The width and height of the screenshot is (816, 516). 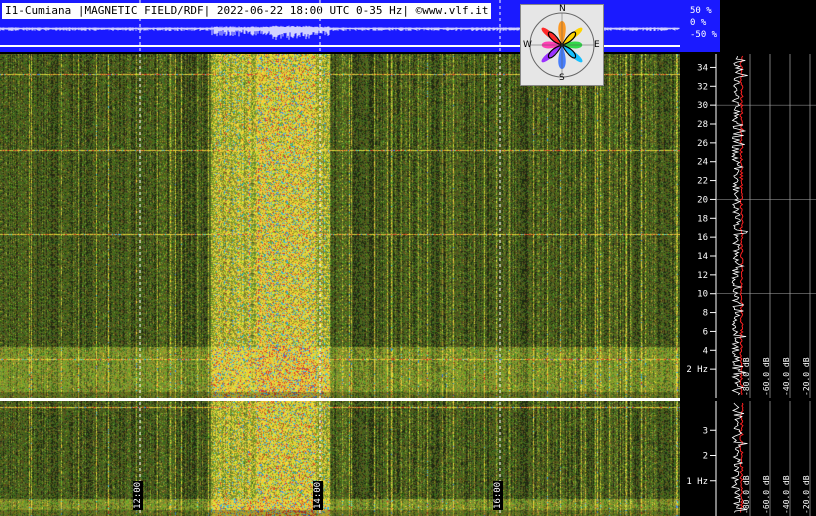 What do you see at coordinates (697, 370) in the screenshot?
I see `frequency-tick-label: 2 Hz` at bounding box center [697, 370].